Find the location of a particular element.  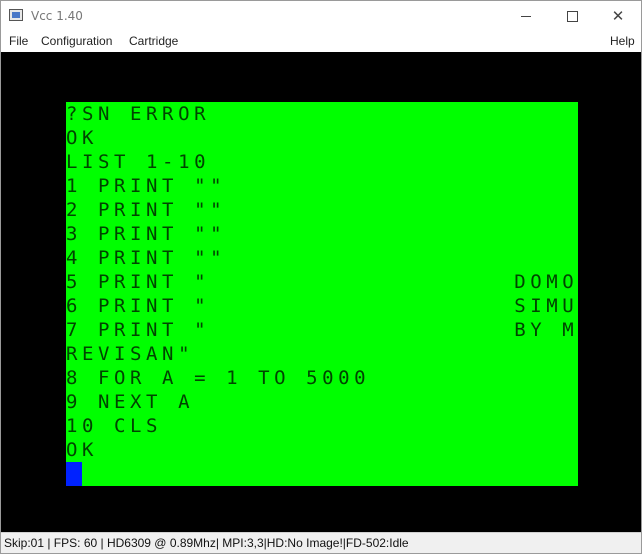

menu-cartridge: Cartridge is located at coordinates (153, 41).